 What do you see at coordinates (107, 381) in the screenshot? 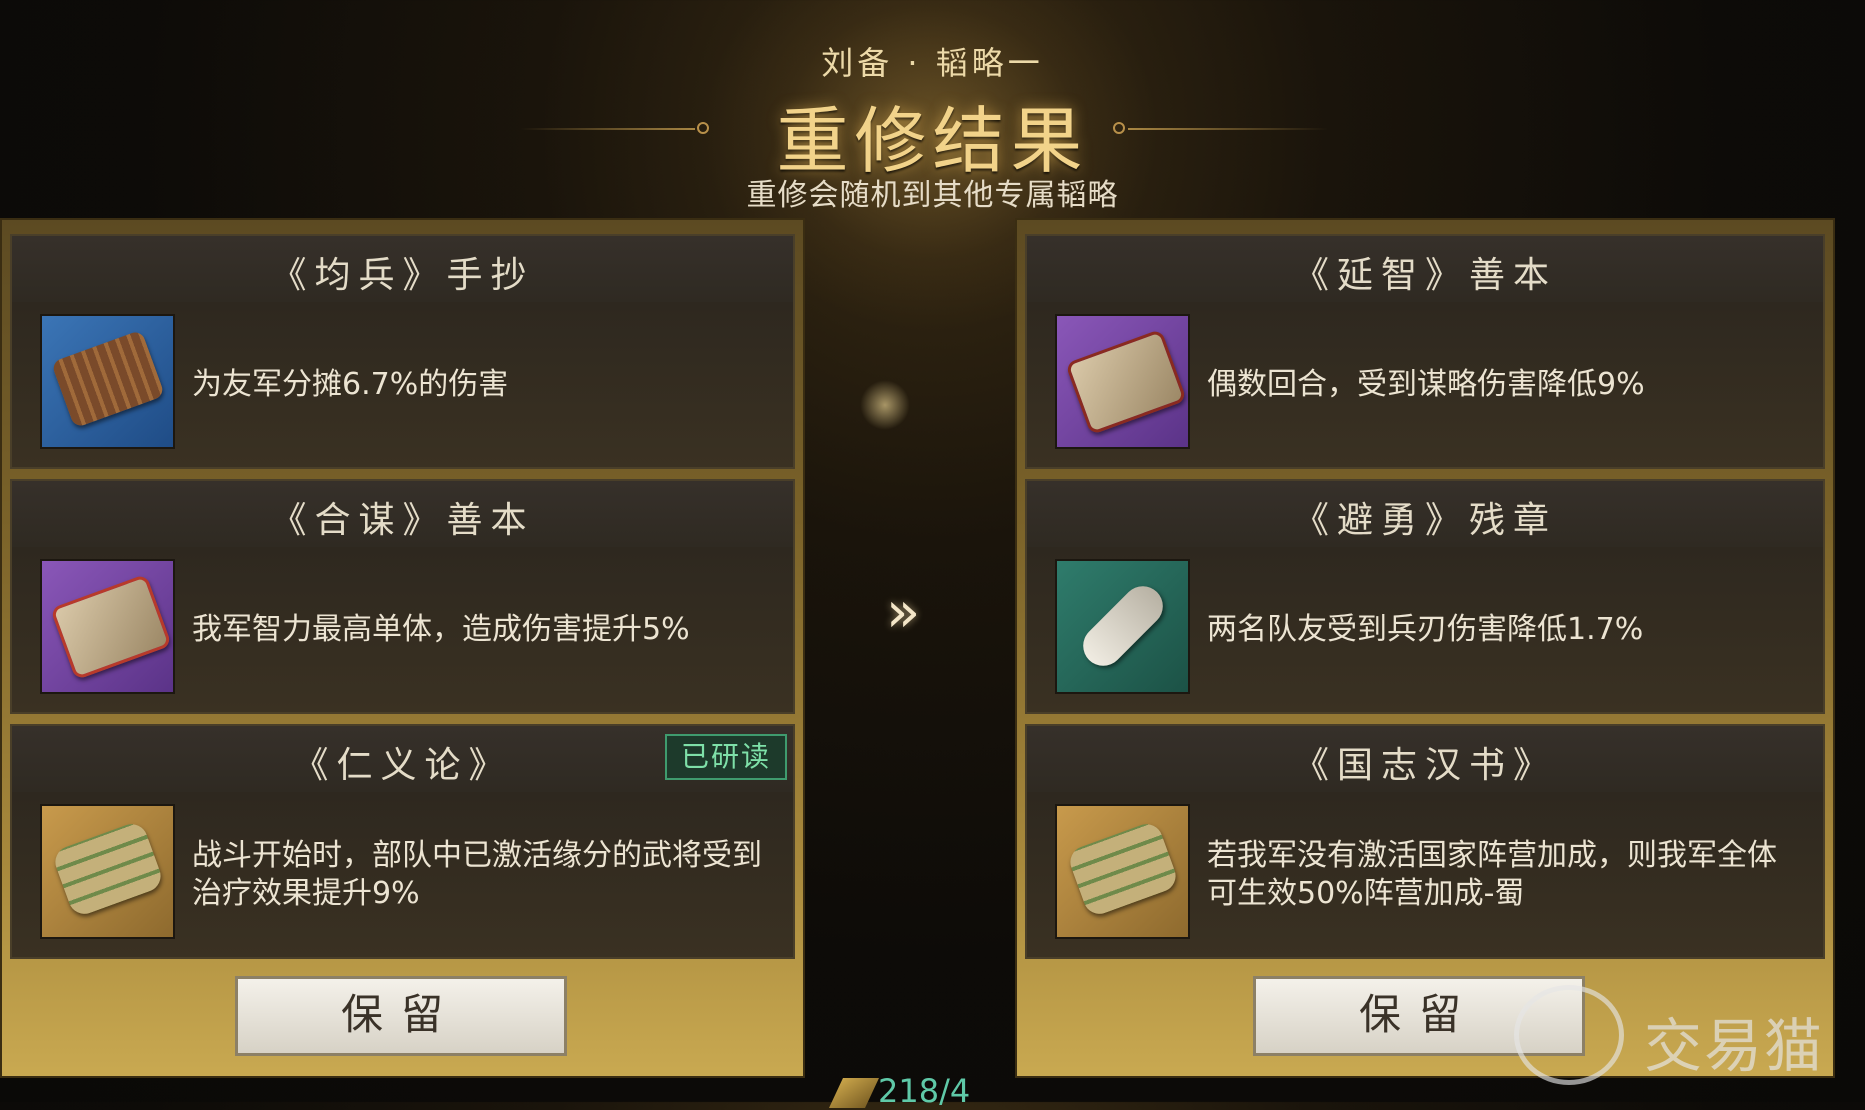
I see `bamboo-scroll-icon` at bounding box center [107, 381].